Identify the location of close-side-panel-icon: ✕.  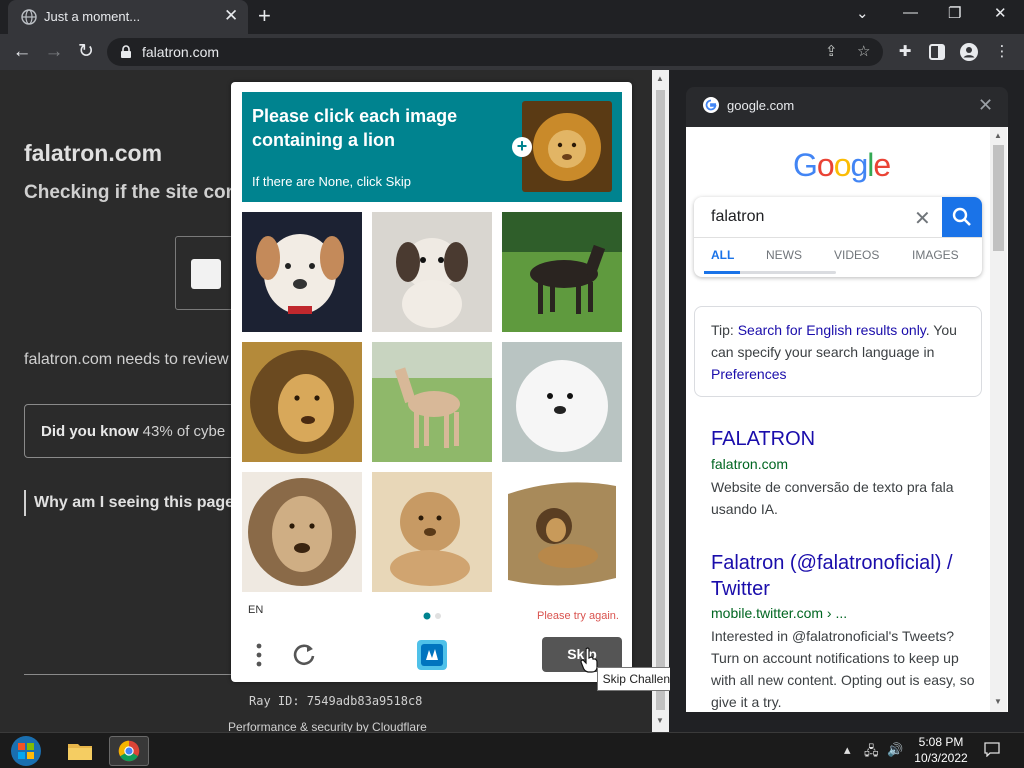
(985, 105).